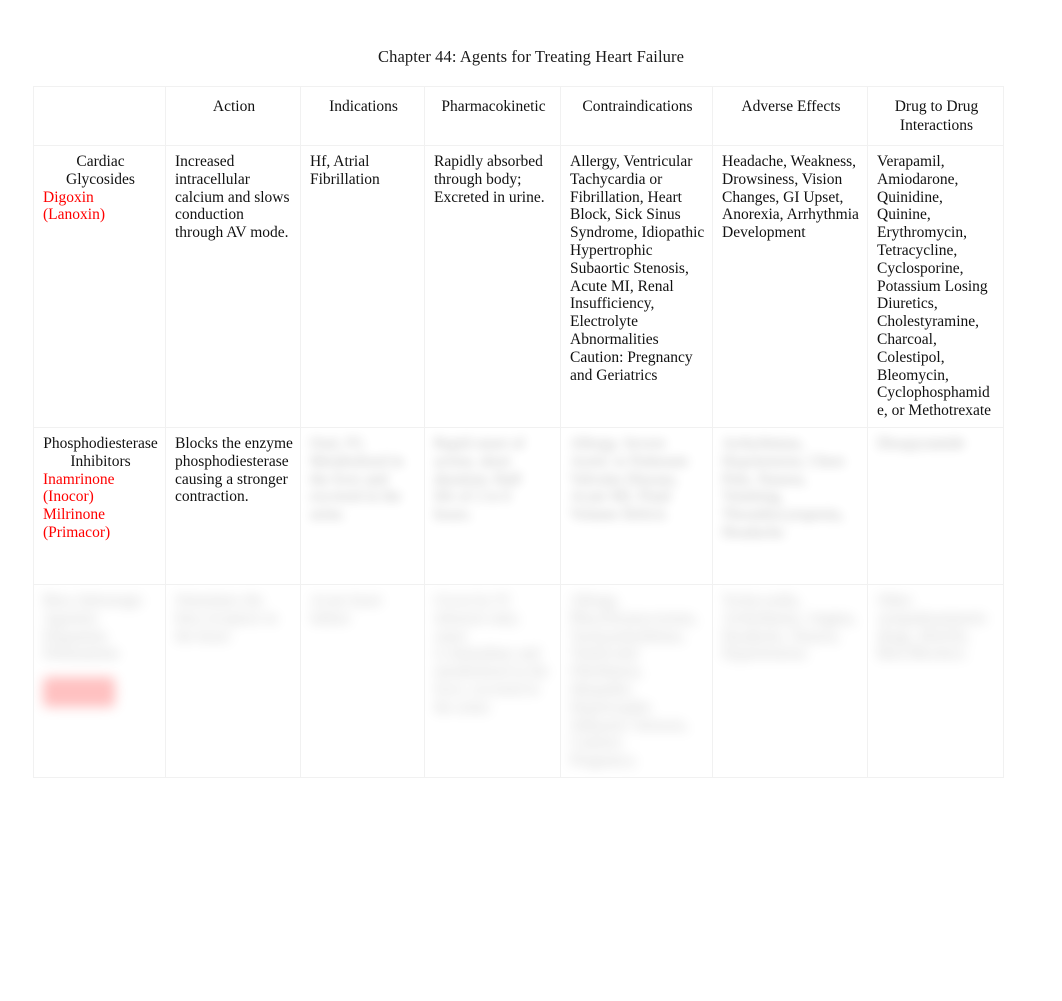 This screenshot has height=1001, width=1062. I want to click on column-header-adverse-effects: Adverse Effects, so click(790, 116).